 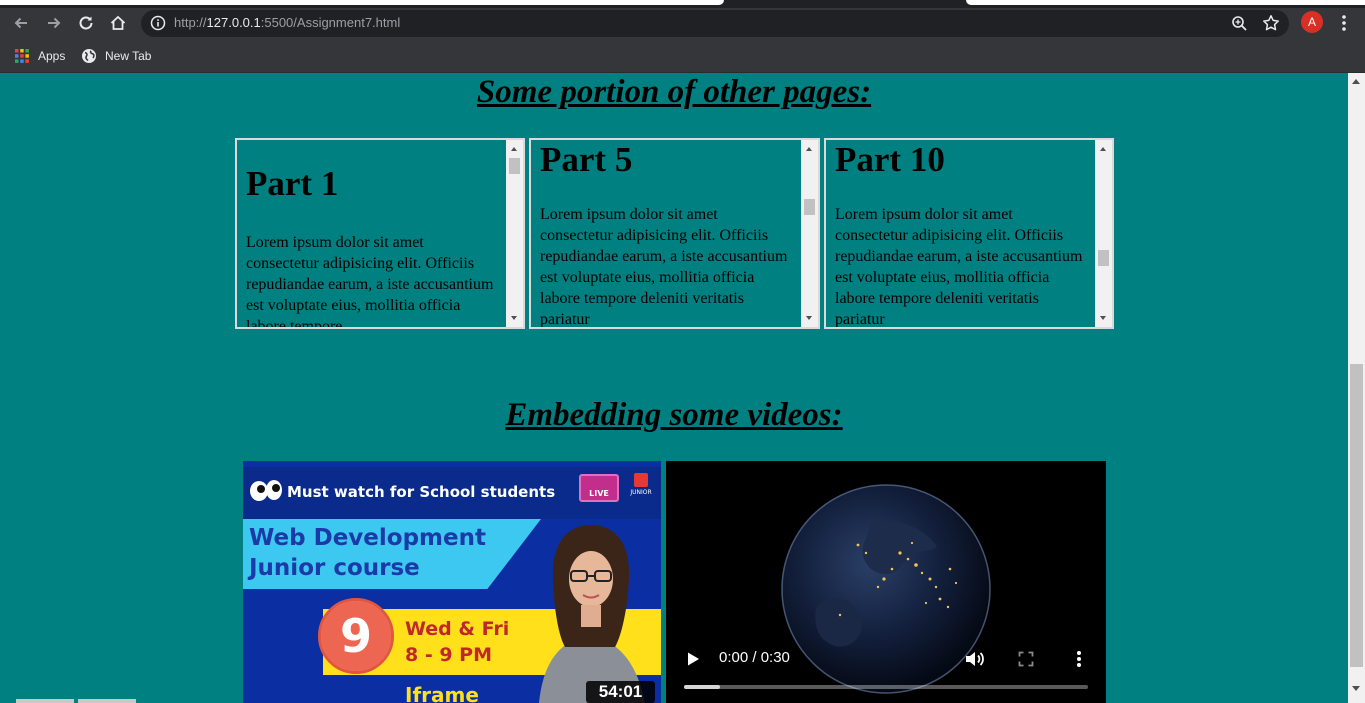 I want to click on url-scheme: http://, so click(x=190, y=22).